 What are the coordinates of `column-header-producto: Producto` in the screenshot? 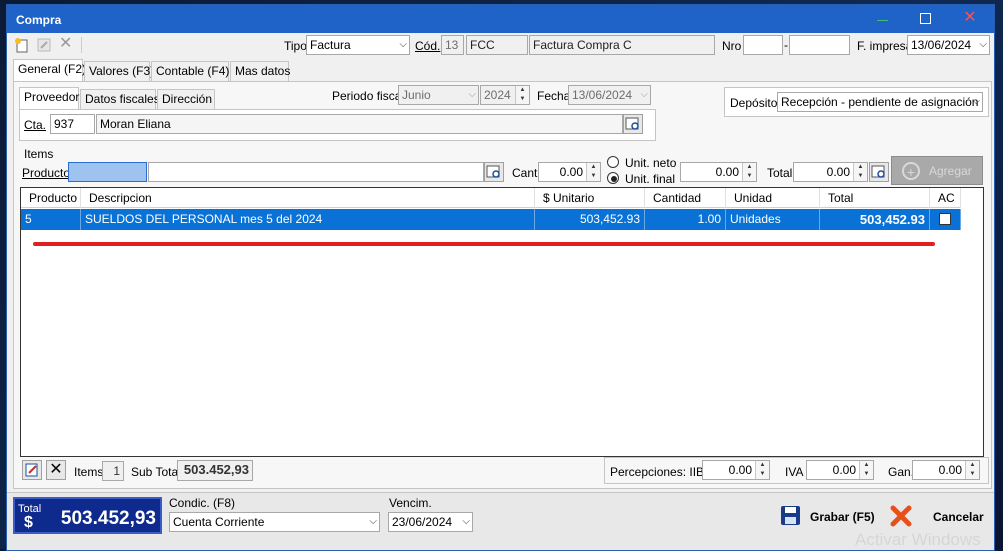 It's located at (51, 198).